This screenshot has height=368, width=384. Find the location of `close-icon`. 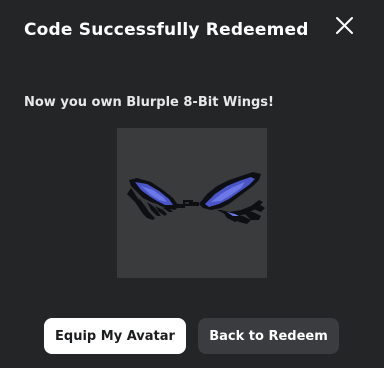

close-icon is located at coordinates (345, 26).